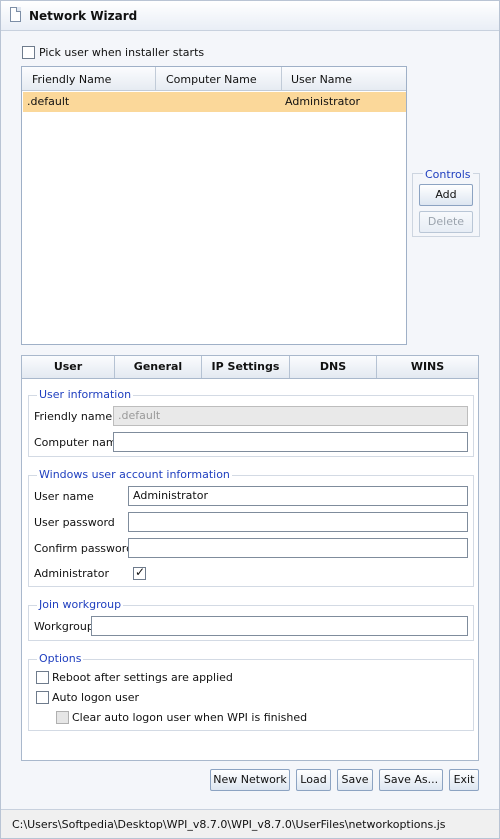  I want to click on tab-general: General, so click(158, 367).